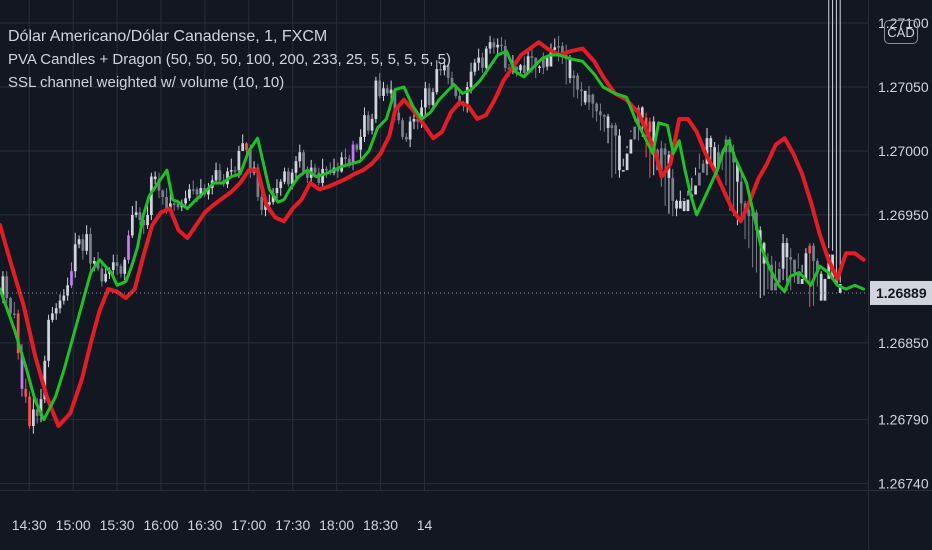  Describe the element at coordinates (117, 525) in the screenshot. I see `x-tick-label: 15:30` at that location.